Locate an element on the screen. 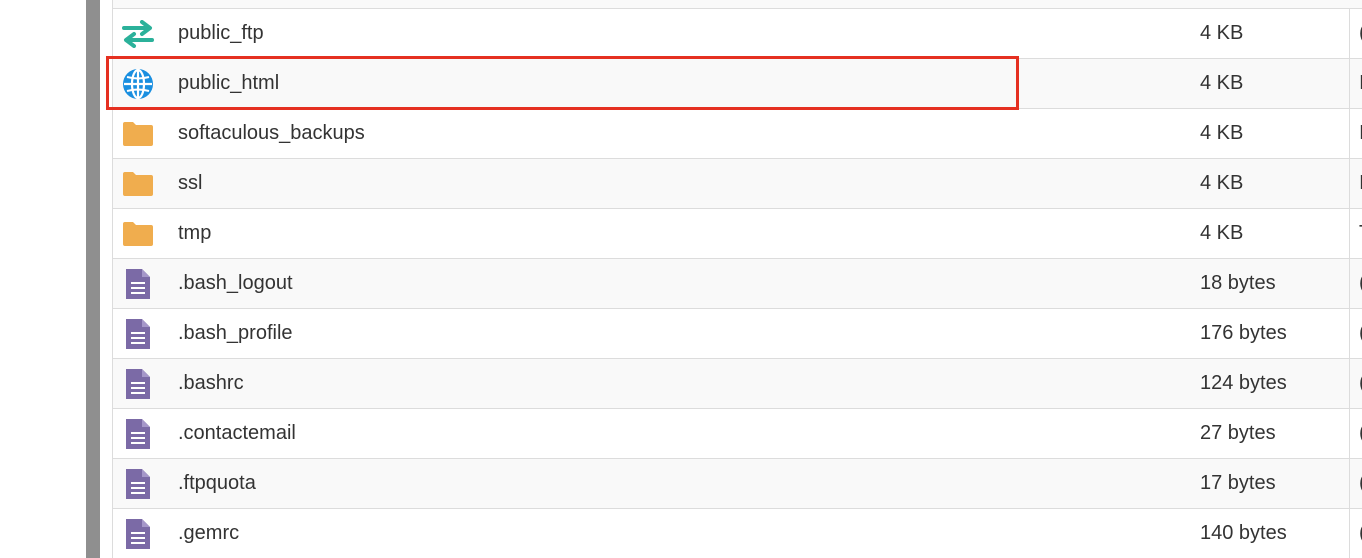  file-size: 140 bytes is located at coordinates (1243, 533).